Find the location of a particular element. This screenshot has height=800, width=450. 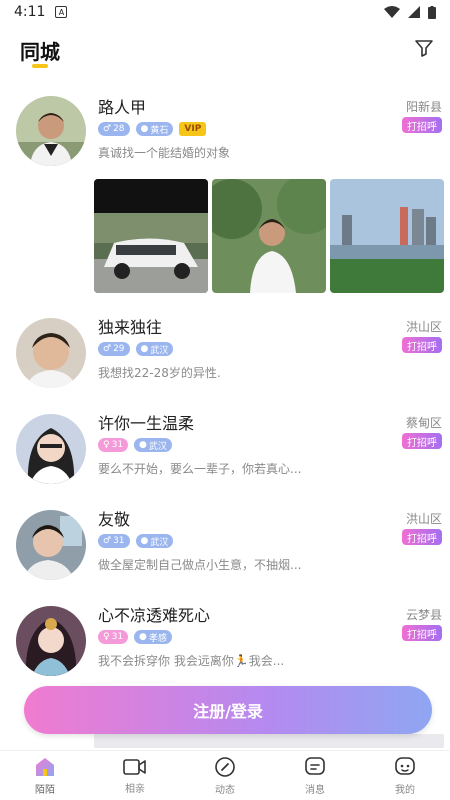

tag-row: ♀ 31 ● 武汉 is located at coordinates (135, 445).